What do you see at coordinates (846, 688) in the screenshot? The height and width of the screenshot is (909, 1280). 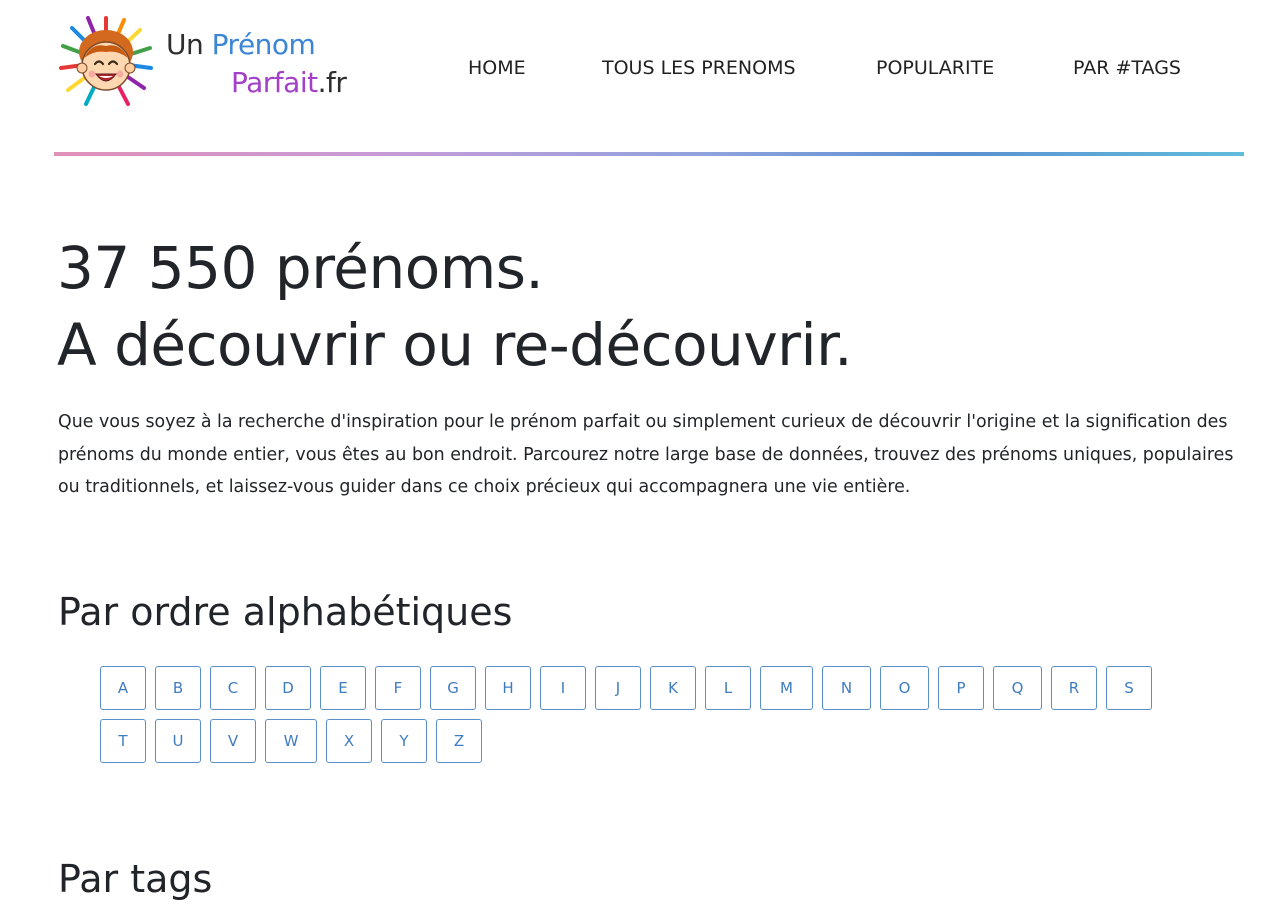 I see `letter-button-n: N` at bounding box center [846, 688].